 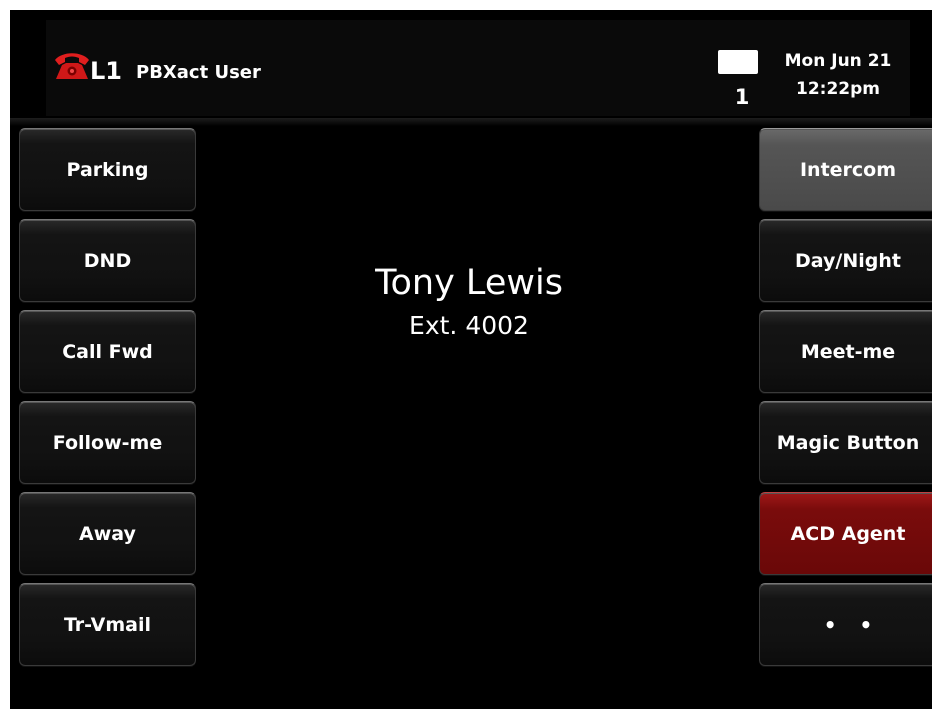 What do you see at coordinates (107, 351) in the screenshot?
I see `call-fwd-button: Call Fwd` at bounding box center [107, 351].